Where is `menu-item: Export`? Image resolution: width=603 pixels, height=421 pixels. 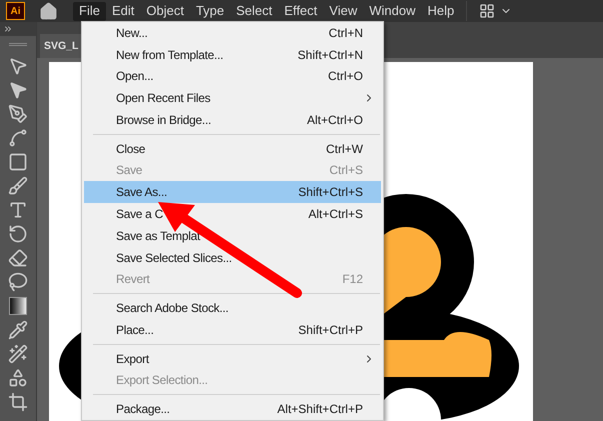 menu-item: Export is located at coordinates (232, 359).